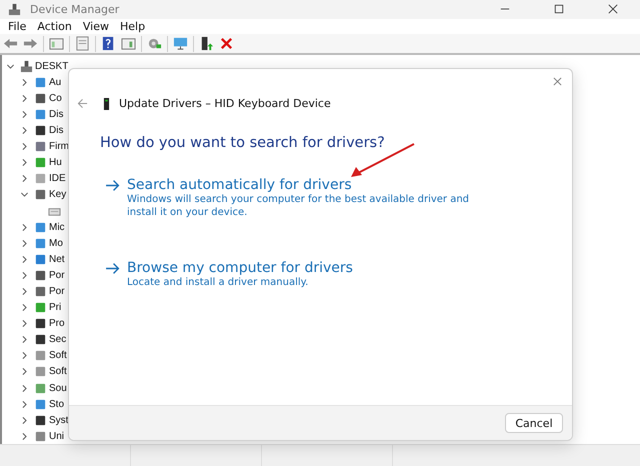 This screenshot has height=466, width=640. I want to click on dialog-title: Update Drivers – HID Keyboard Device, so click(225, 103).